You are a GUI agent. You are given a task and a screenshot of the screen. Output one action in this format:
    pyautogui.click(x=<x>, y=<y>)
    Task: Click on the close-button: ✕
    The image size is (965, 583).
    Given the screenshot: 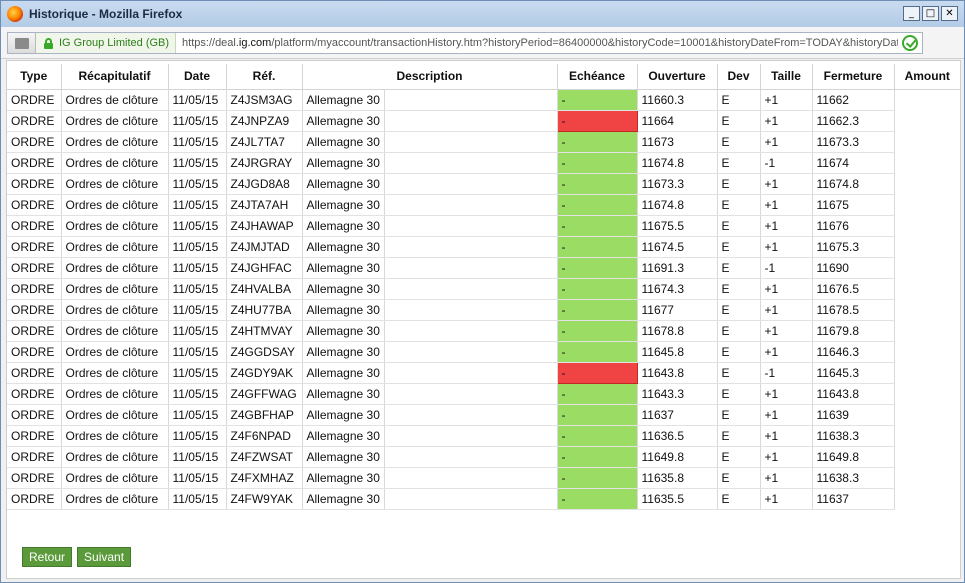 What is the action you would take?
    pyautogui.click(x=949, y=13)
    